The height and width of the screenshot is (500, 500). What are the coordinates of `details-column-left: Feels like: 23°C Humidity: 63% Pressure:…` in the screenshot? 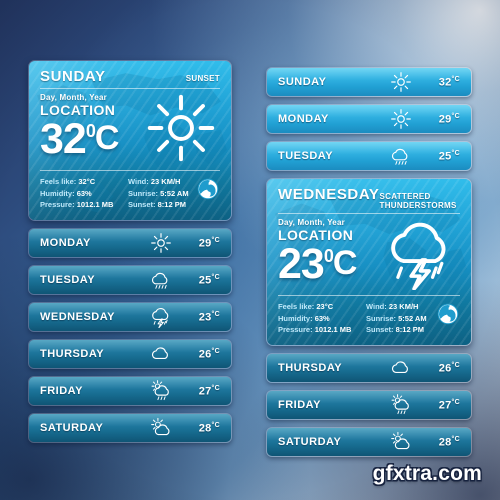 It's located at (322, 318).